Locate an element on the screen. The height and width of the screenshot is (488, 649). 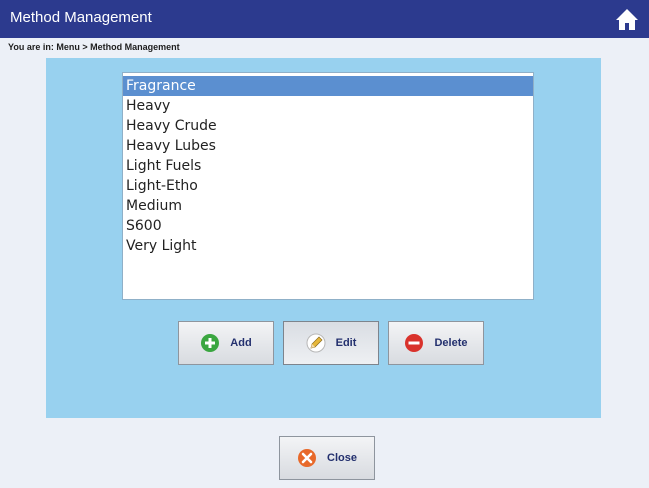
breadcrumb: You are in: Menu > Method Management is located at coordinates (94, 47).